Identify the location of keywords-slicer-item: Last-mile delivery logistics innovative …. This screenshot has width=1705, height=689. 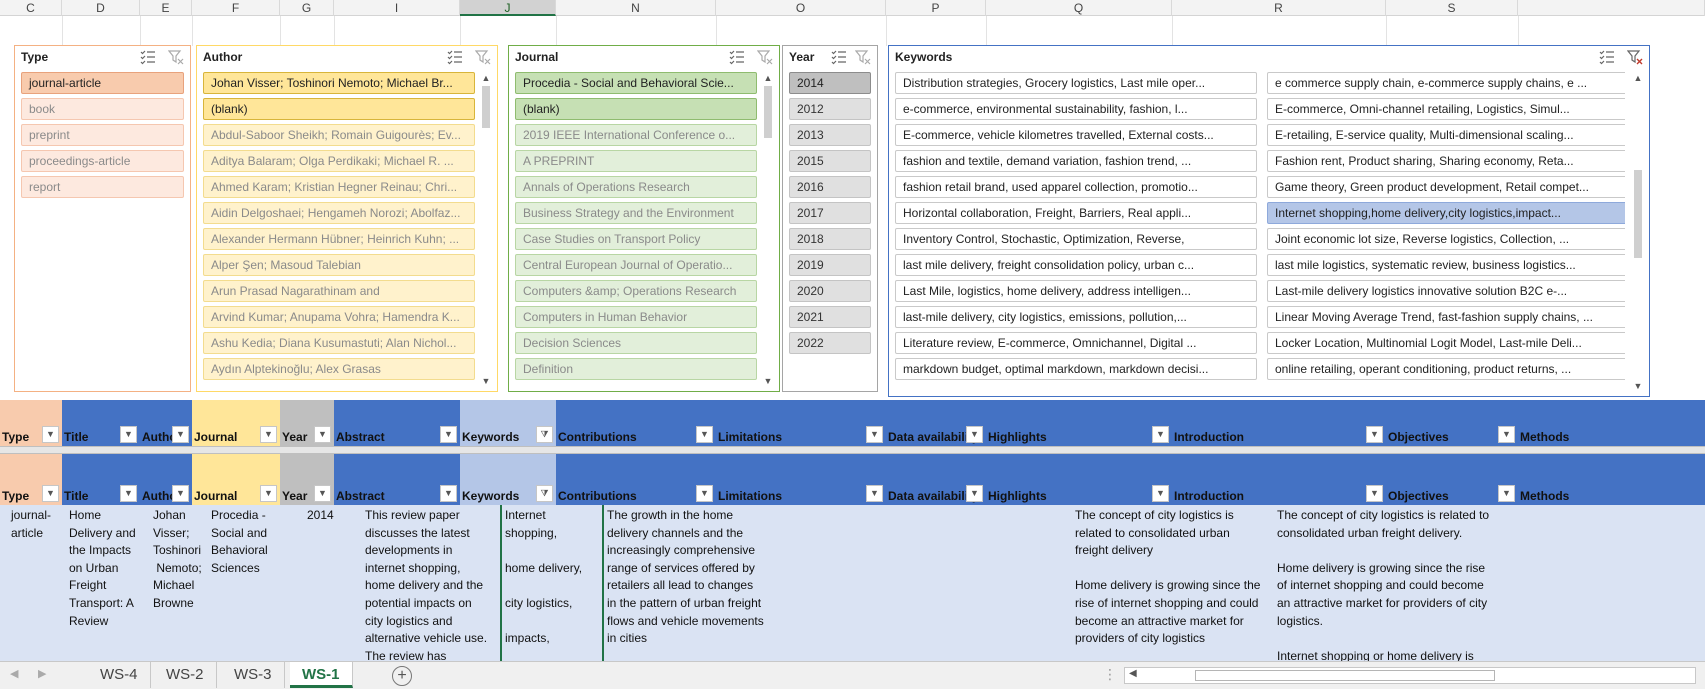
(1446, 291).